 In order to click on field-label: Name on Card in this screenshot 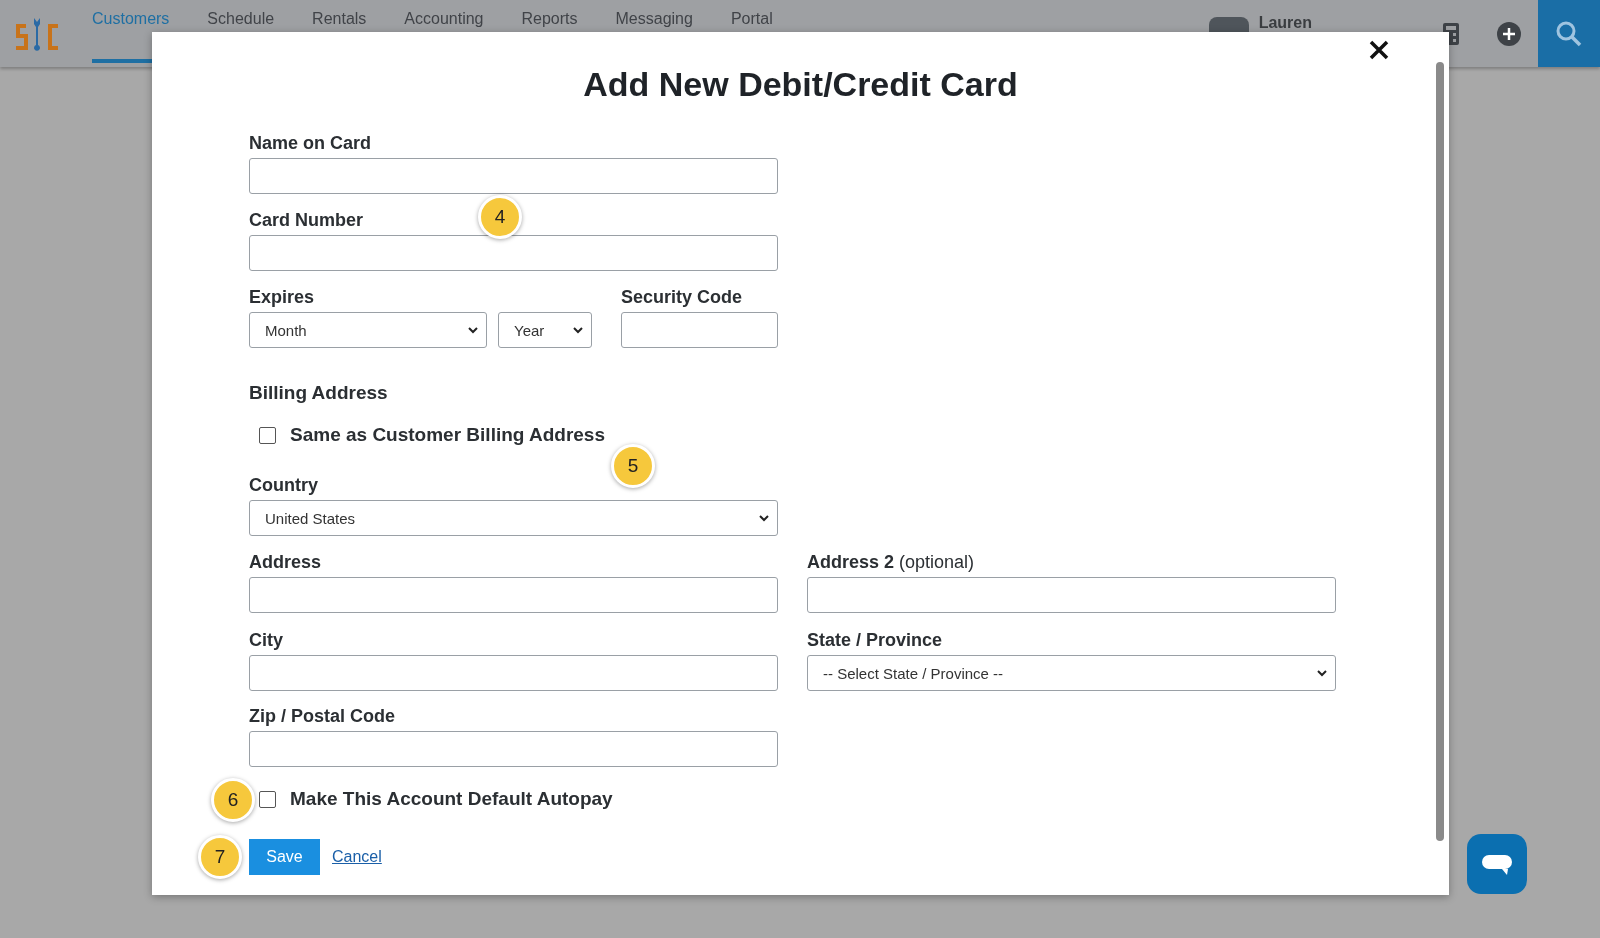, I will do `click(310, 143)`.